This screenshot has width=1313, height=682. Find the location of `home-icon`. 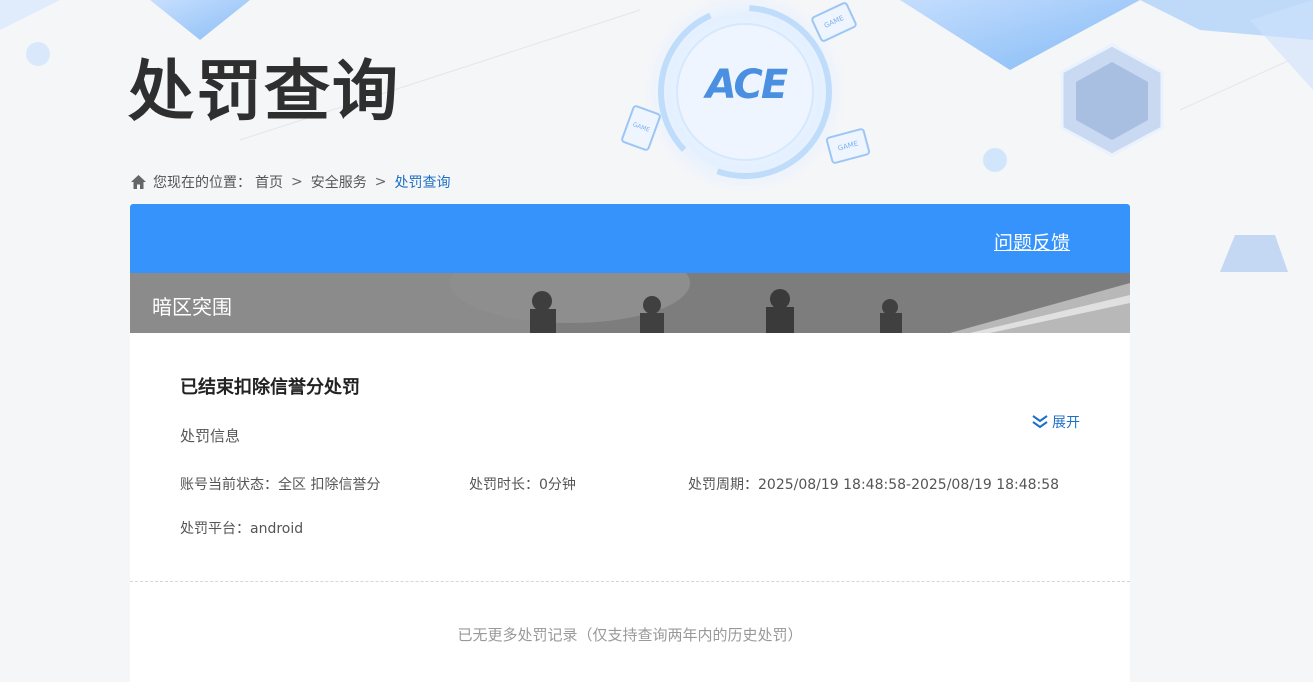

home-icon is located at coordinates (138, 182).